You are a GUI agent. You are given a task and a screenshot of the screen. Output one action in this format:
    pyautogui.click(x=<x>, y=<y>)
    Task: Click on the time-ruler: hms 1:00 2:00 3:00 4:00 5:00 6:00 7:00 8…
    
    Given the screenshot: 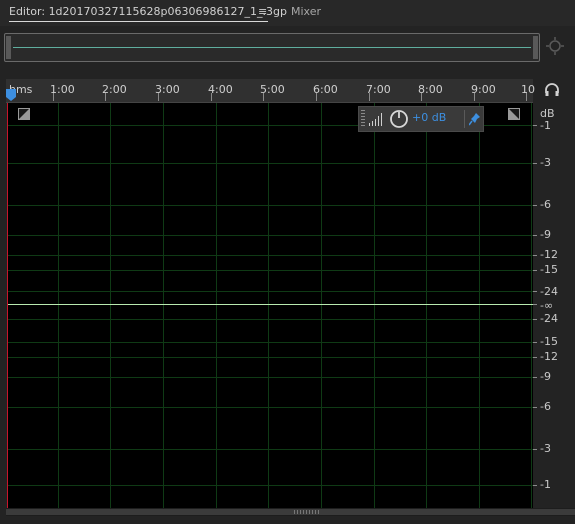 What is the action you would take?
    pyautogui.click(x=270, y=91)
    